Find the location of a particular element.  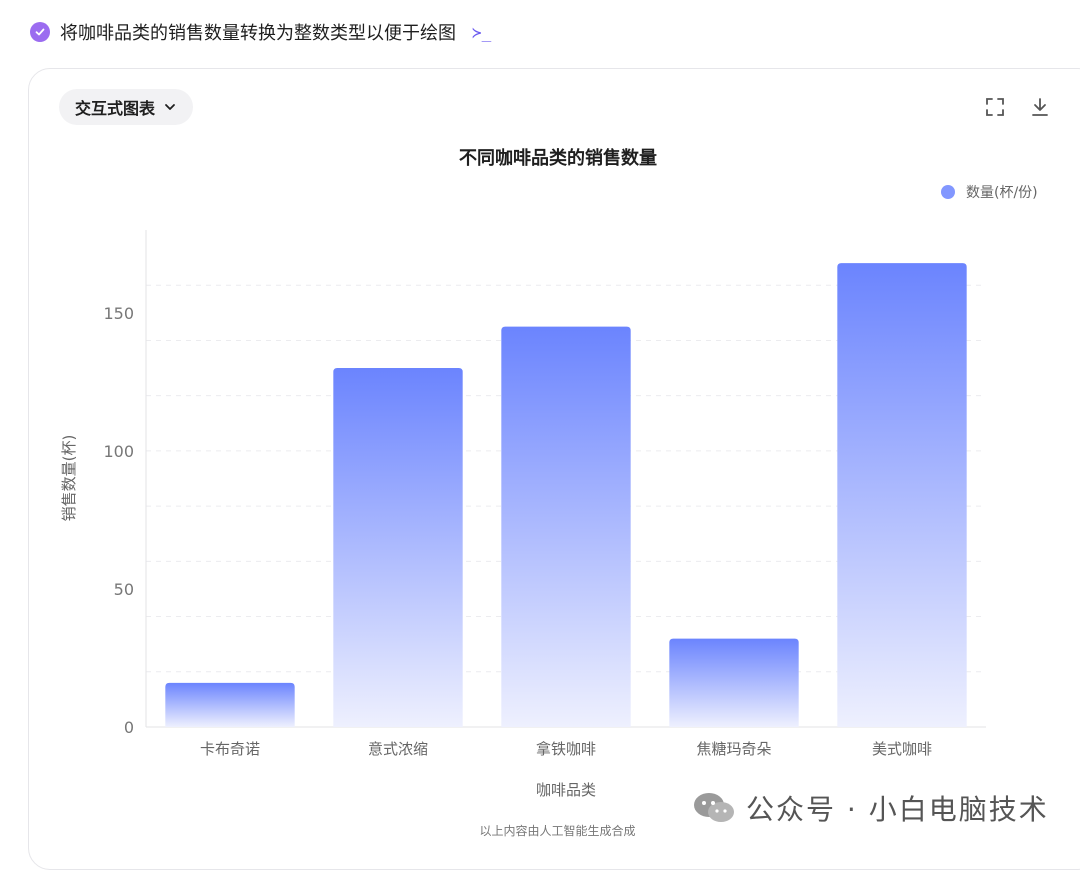

y-tick-label: 100 is located at coordinates (118, 451).